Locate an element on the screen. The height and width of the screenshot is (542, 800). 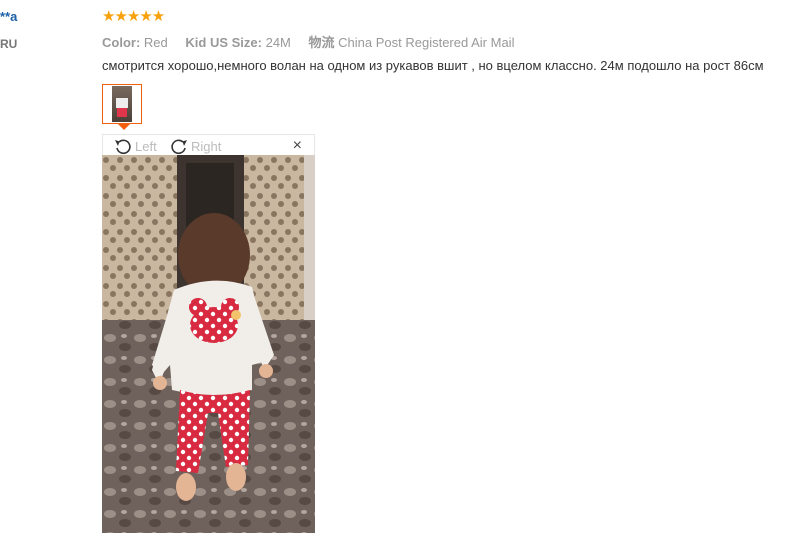
rotate-left-label: Left is located at coordinates (146, 146).